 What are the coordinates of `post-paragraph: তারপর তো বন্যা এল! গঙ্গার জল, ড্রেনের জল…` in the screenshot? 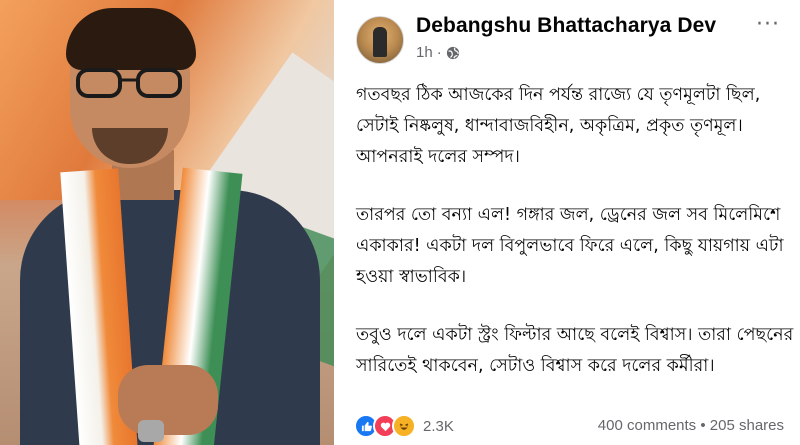 It's located at (570, 246).